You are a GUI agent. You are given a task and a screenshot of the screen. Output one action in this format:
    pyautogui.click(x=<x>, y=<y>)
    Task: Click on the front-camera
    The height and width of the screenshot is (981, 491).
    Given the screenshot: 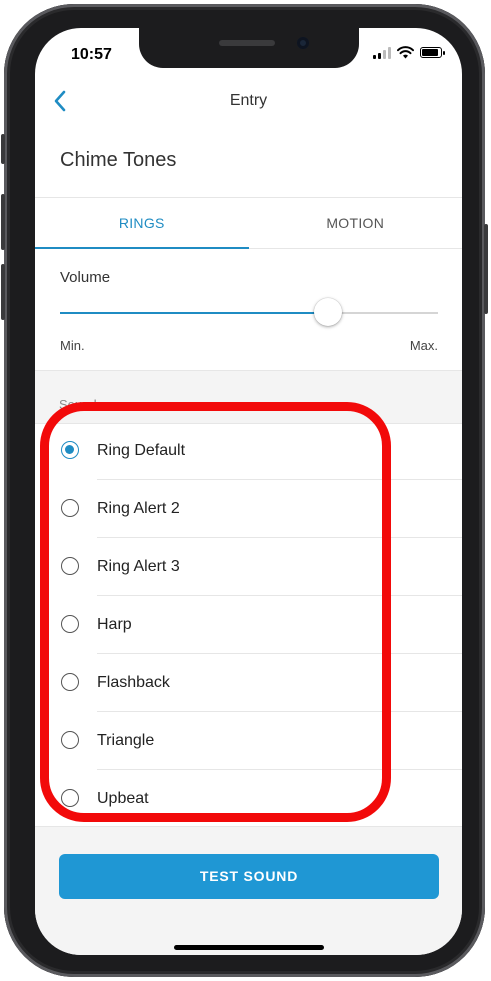 What is the action you would take?
    pyautogui.click(x=303, y=43)
    